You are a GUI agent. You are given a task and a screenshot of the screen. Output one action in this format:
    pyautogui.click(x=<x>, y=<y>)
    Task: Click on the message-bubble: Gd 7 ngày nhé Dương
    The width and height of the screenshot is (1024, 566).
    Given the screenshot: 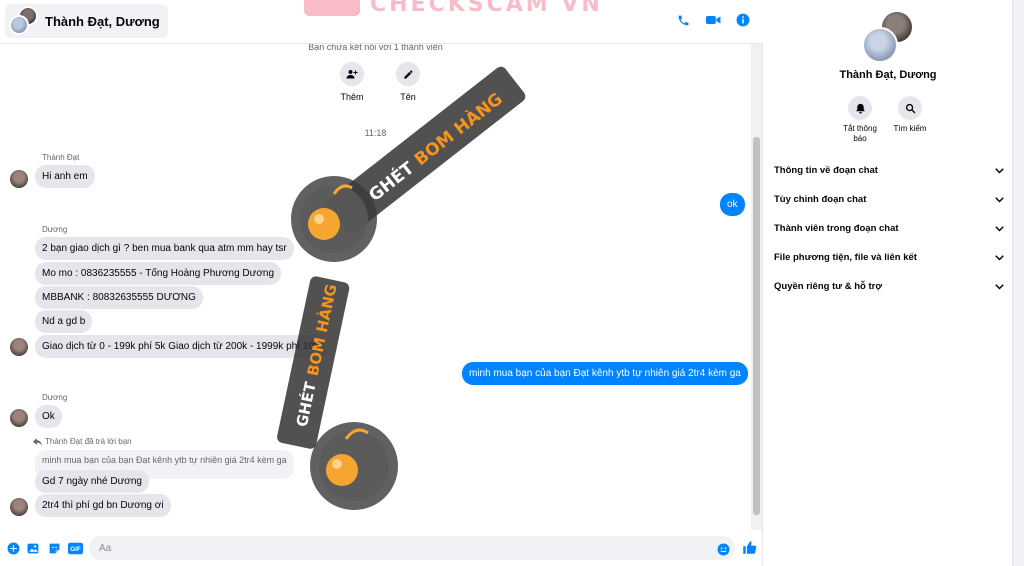 What is the action you would take?
    pyautogui.click(x=92, y=481)
    